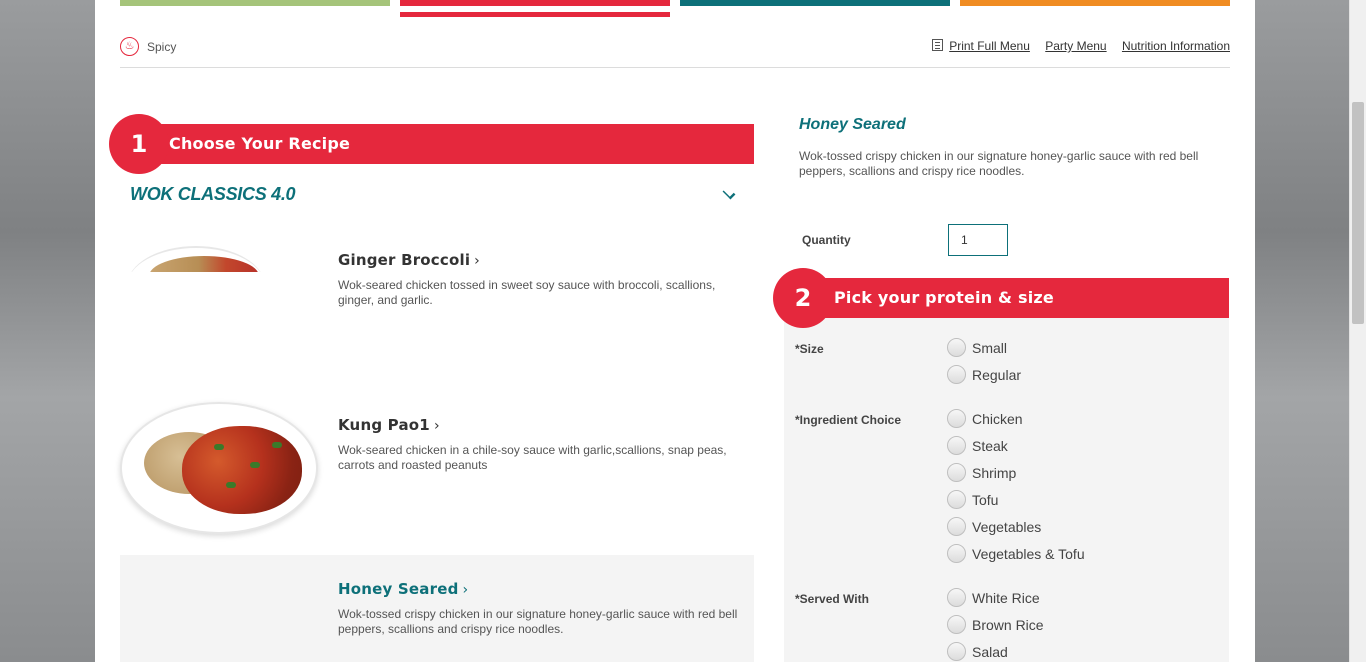 The width and height of the screenshot is (1366, 662). Describe the element at coordinates (1302, 331) in the screenshot. I see `background-right` at that location.